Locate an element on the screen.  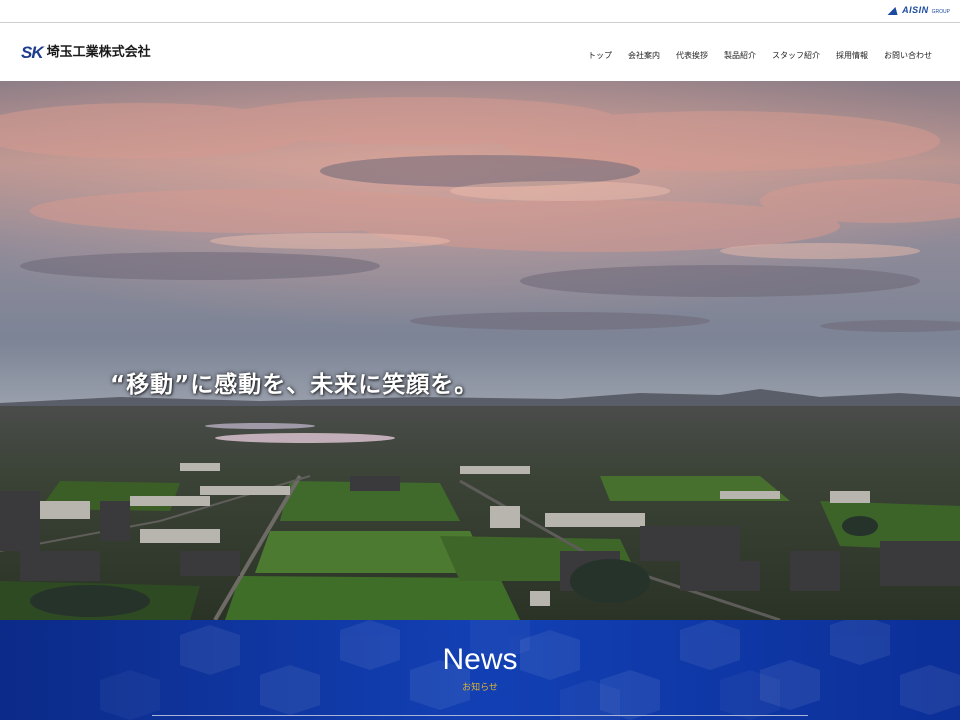
group-name: AISIN is located at coordinates (915, 10).